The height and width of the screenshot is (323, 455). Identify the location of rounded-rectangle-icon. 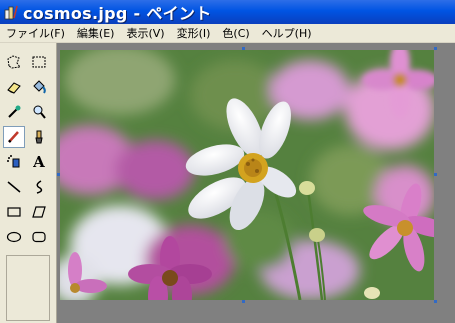
(39, 237).